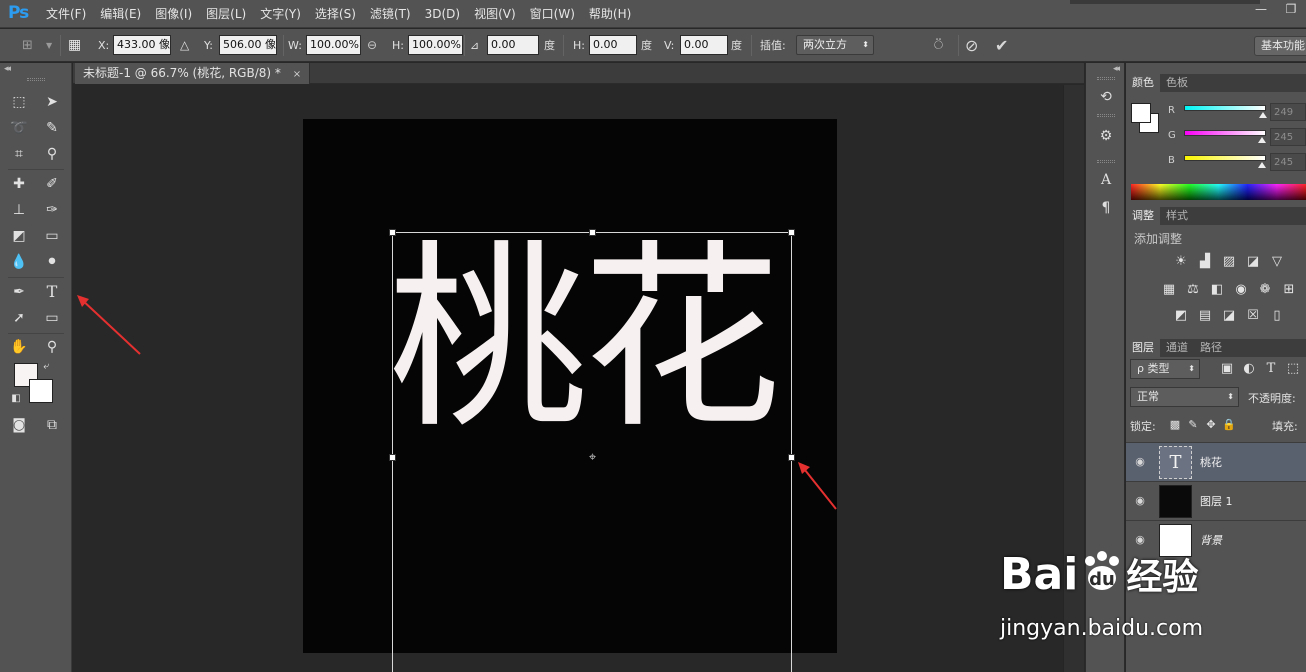  I want to click on gradient-map-icon: ▯, so click(1277, 316).